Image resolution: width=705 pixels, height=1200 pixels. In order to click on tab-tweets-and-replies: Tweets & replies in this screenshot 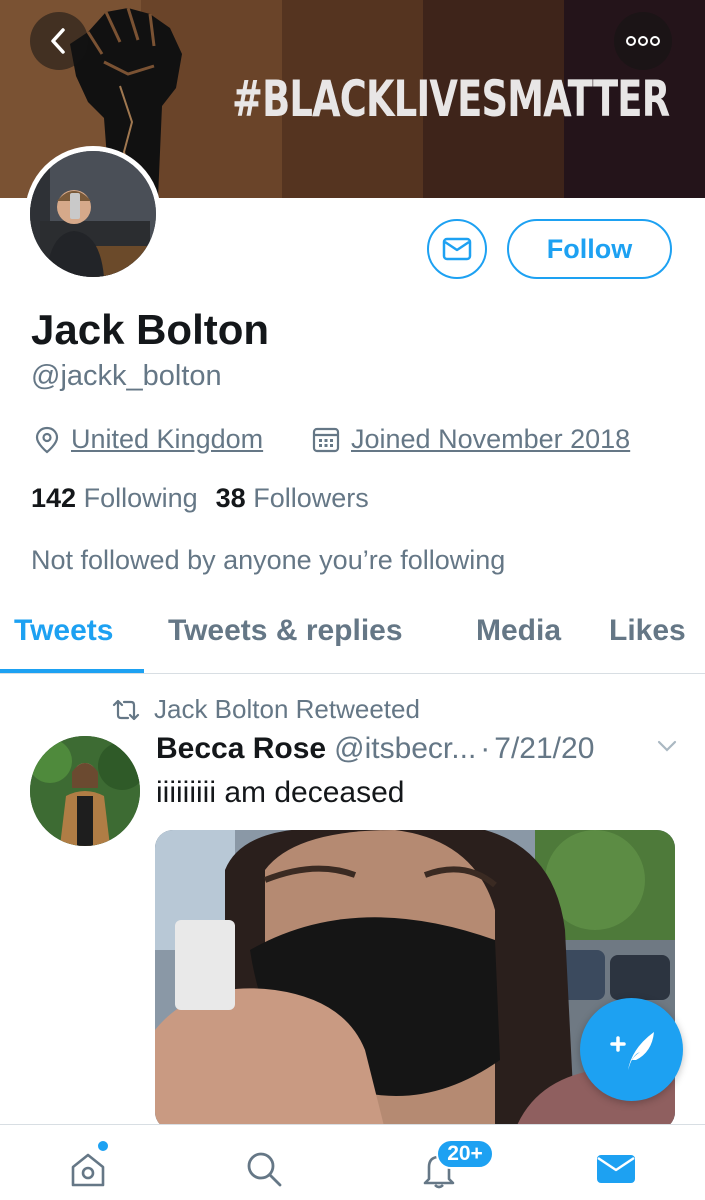, I will do `click(285, 631)`.